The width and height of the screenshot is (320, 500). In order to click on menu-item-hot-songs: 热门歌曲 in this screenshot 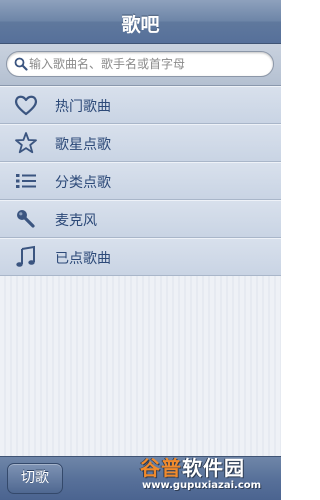, I will do `click(140, 105)`.